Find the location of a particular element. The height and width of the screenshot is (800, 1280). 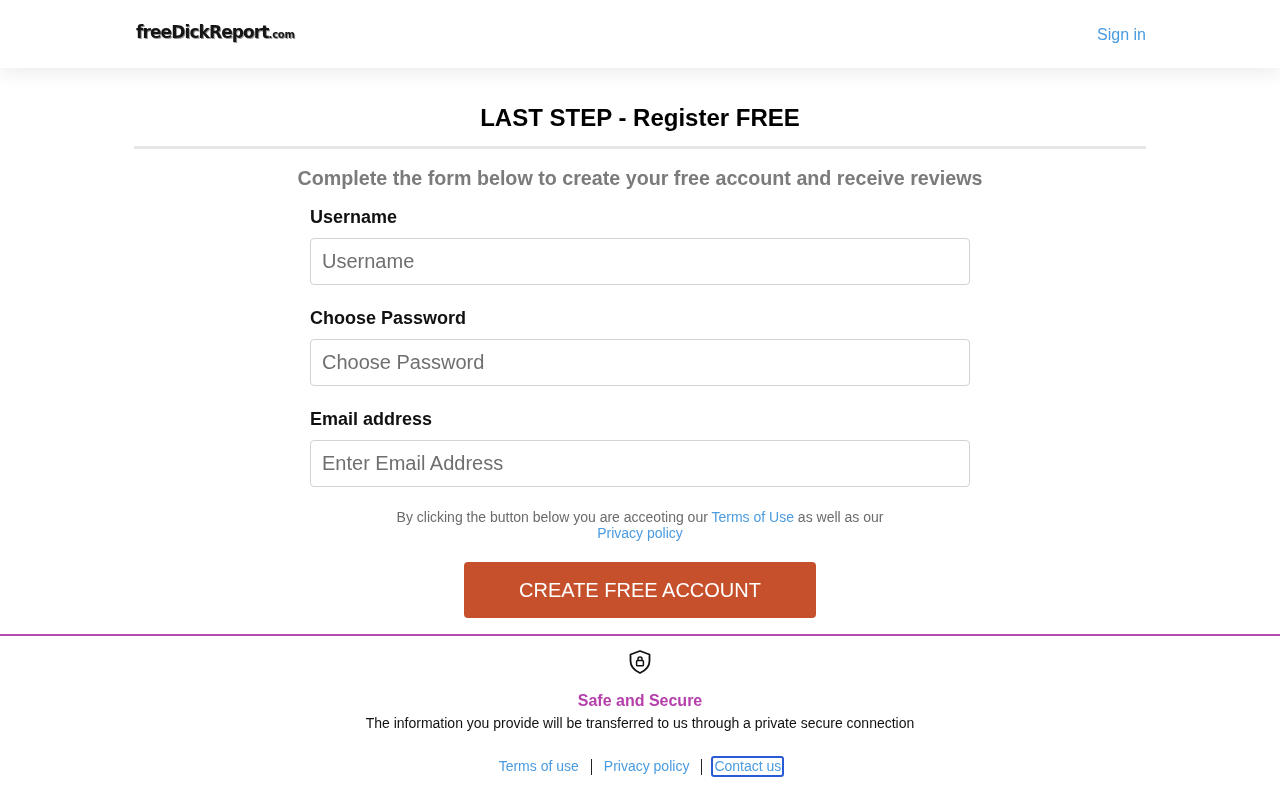

security-text: The information you provide will be transferred to us through a private secure connection is located at coordinates (640, 723).